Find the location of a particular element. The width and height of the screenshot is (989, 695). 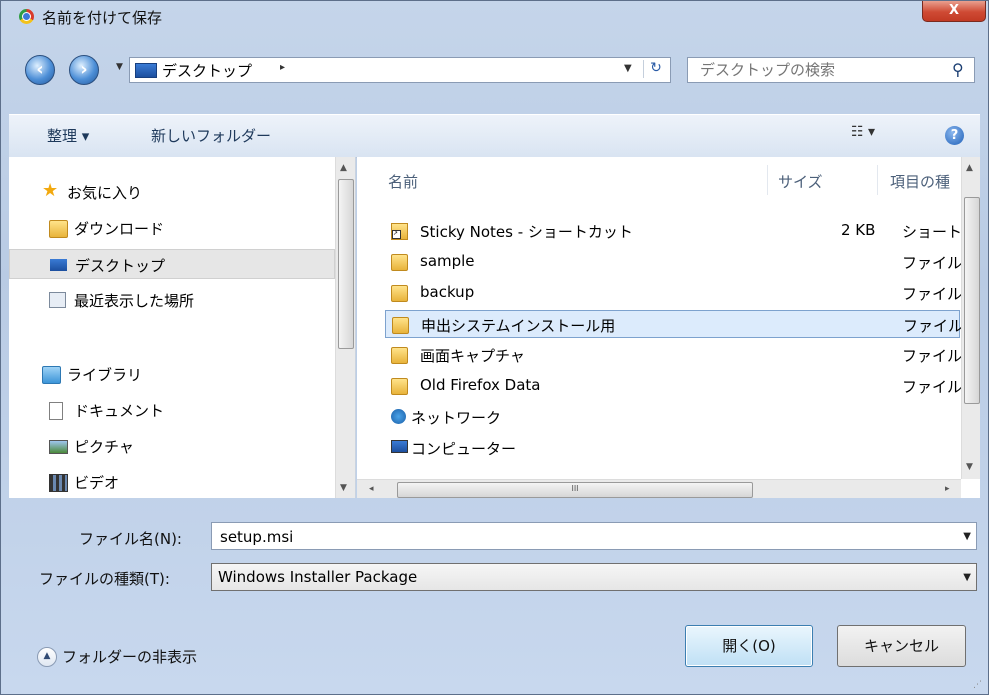

chrome-icon is located at coordinates (26, 16).